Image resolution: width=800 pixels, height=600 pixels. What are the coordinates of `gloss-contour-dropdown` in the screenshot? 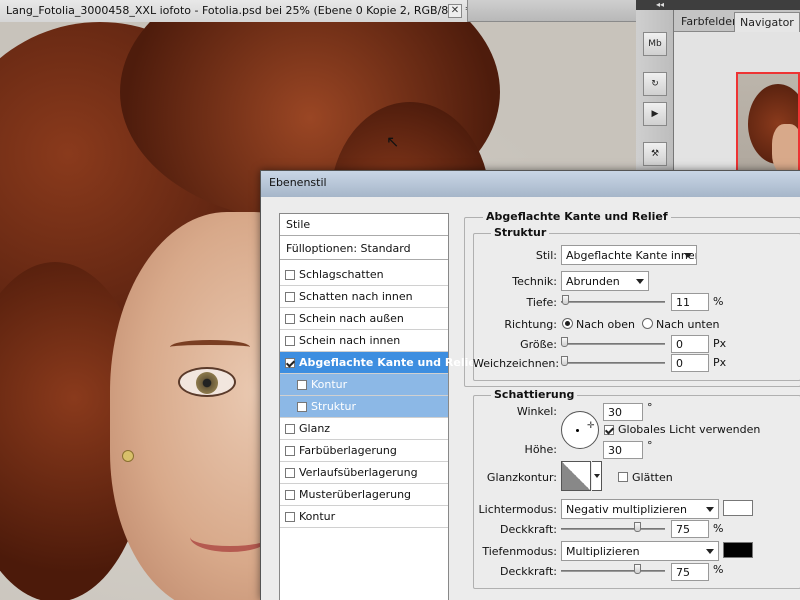 It's located at (597, 476).